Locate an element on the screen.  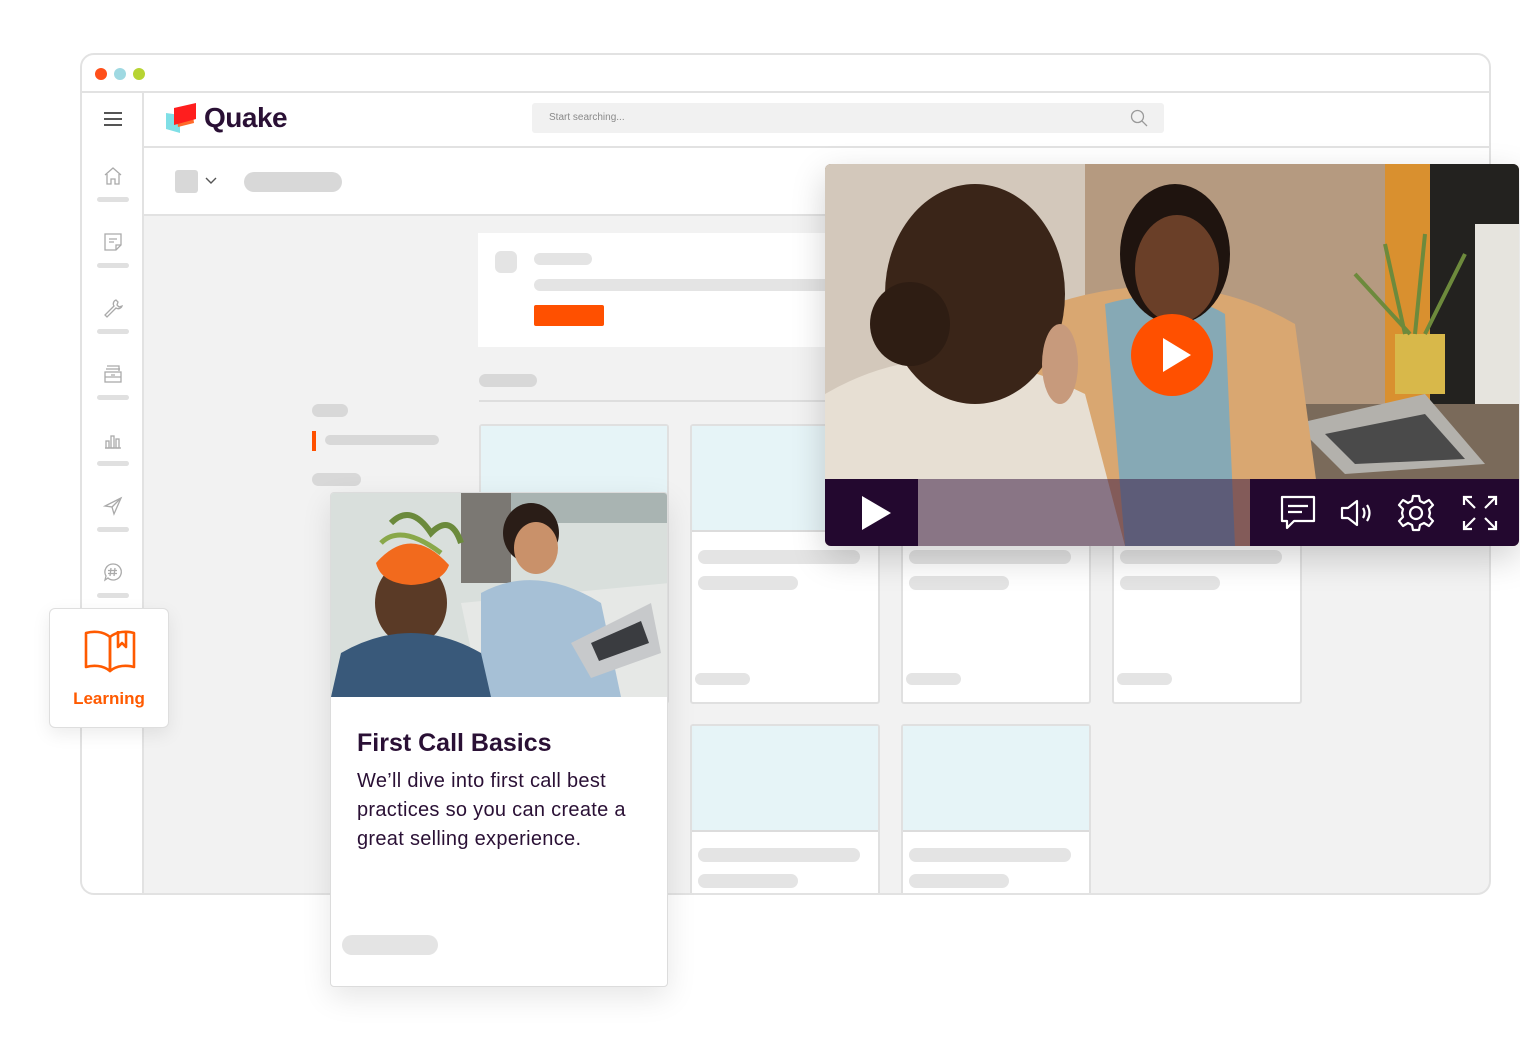
gear-icon is located at coordinates (1416, 513).